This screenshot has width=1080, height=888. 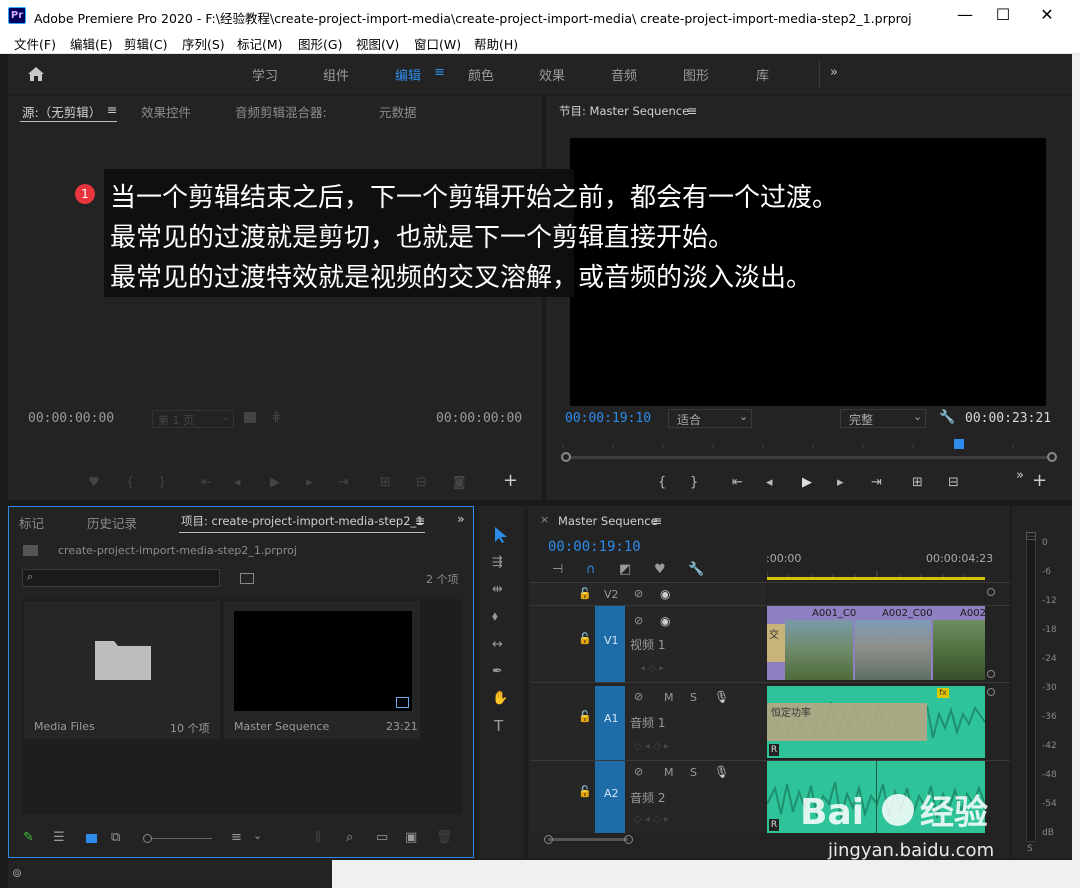 What do you see at coordinates (809, 457) in the screenshot?
I see `zoom-bar` at bounding box center [809, 457].